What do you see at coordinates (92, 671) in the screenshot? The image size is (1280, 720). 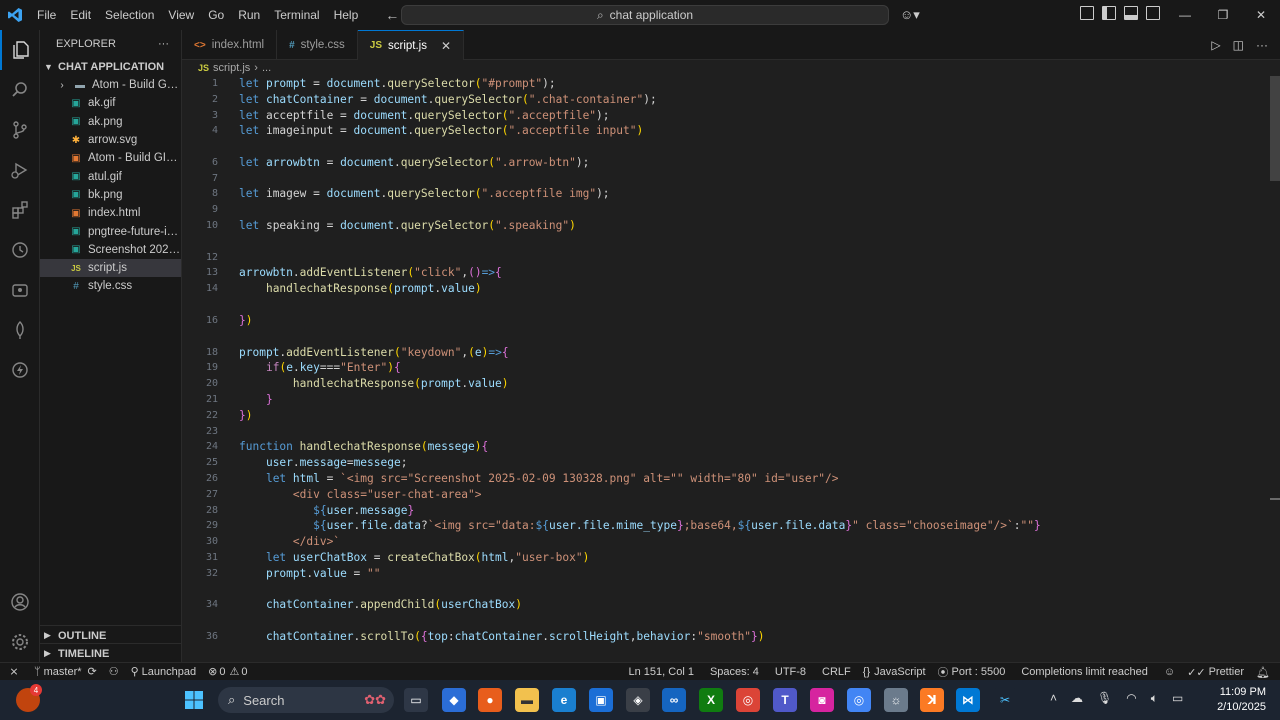 I see `sync-icon: ⟳` at bounding box center [92, 671].